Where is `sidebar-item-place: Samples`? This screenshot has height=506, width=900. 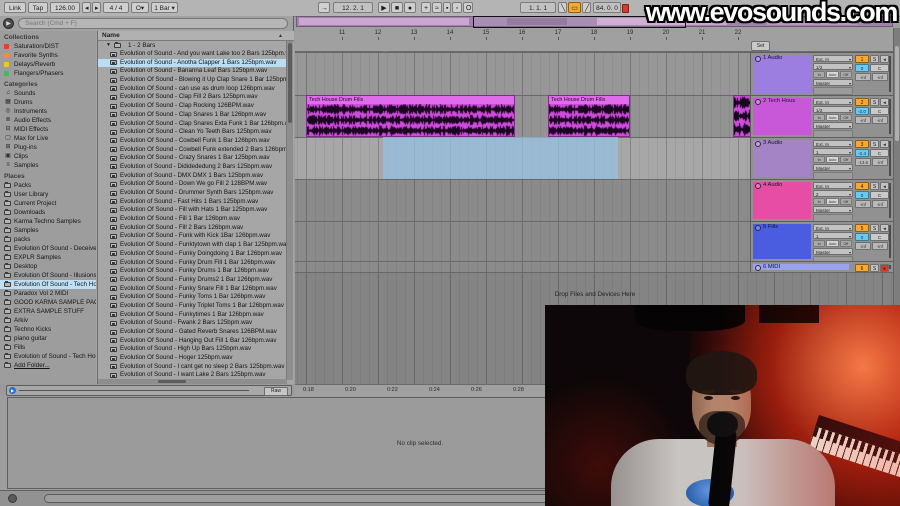
sidebar-item-place: Samples is located at coordinates (48, 230).